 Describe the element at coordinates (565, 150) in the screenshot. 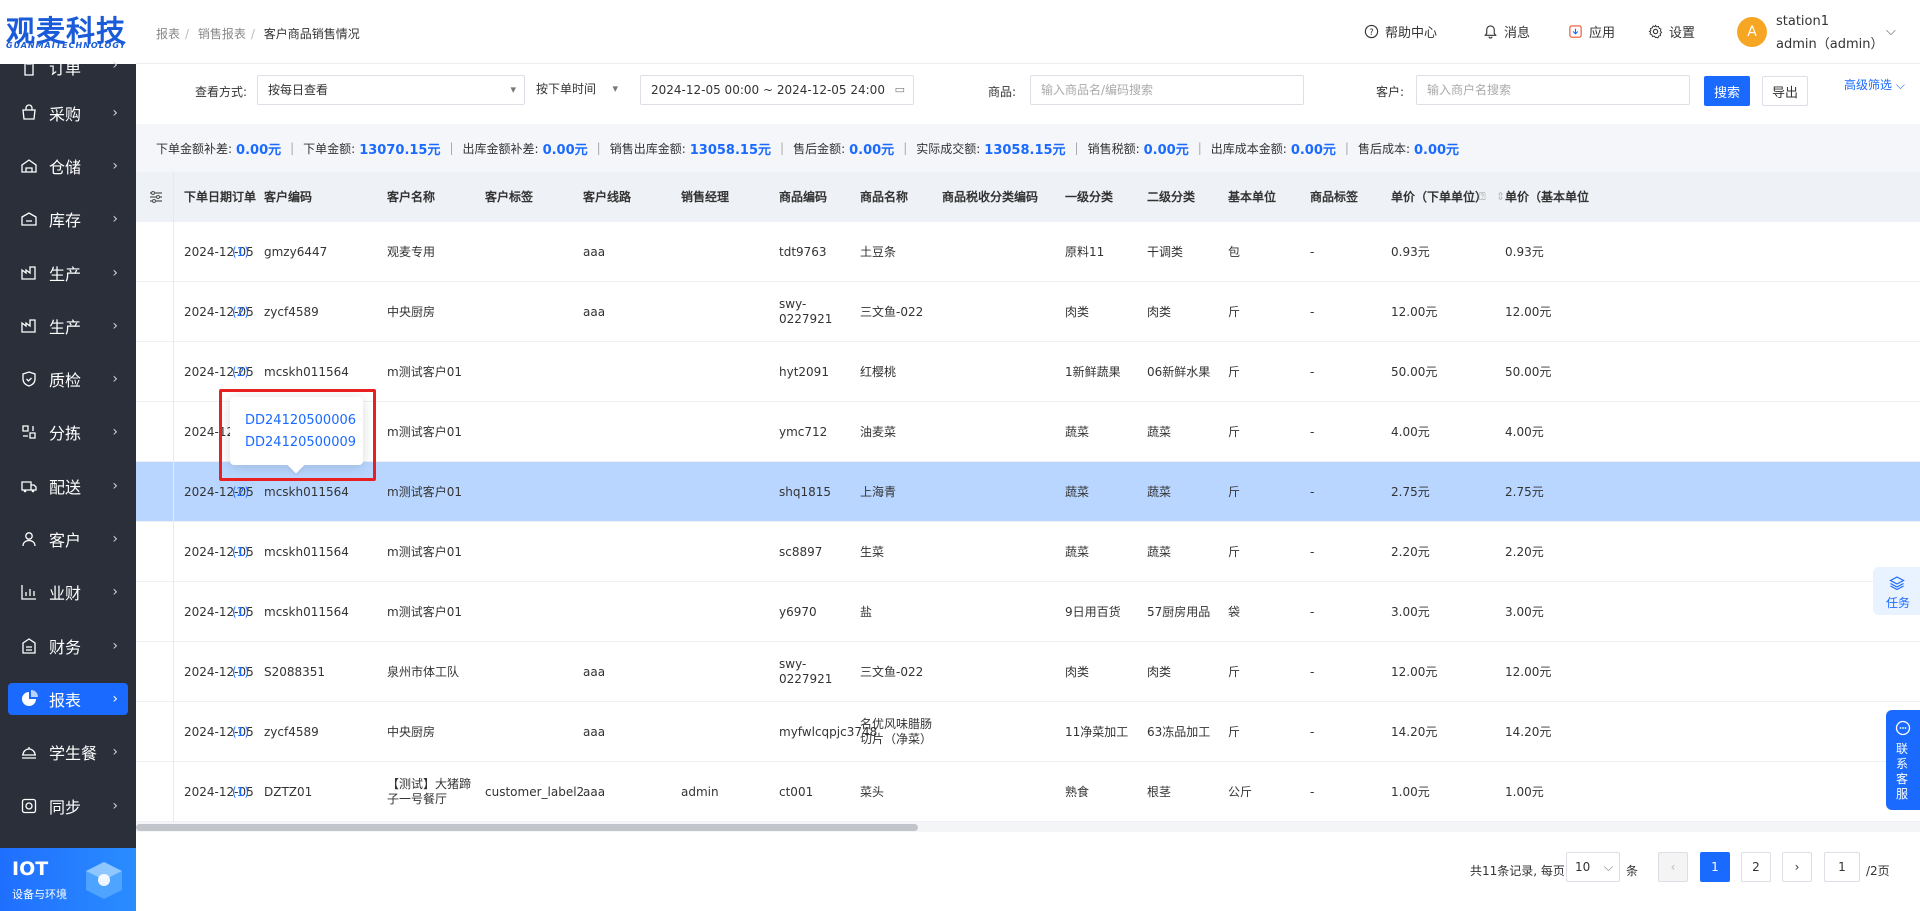

I see `summary-value: 0.00元` at that location.